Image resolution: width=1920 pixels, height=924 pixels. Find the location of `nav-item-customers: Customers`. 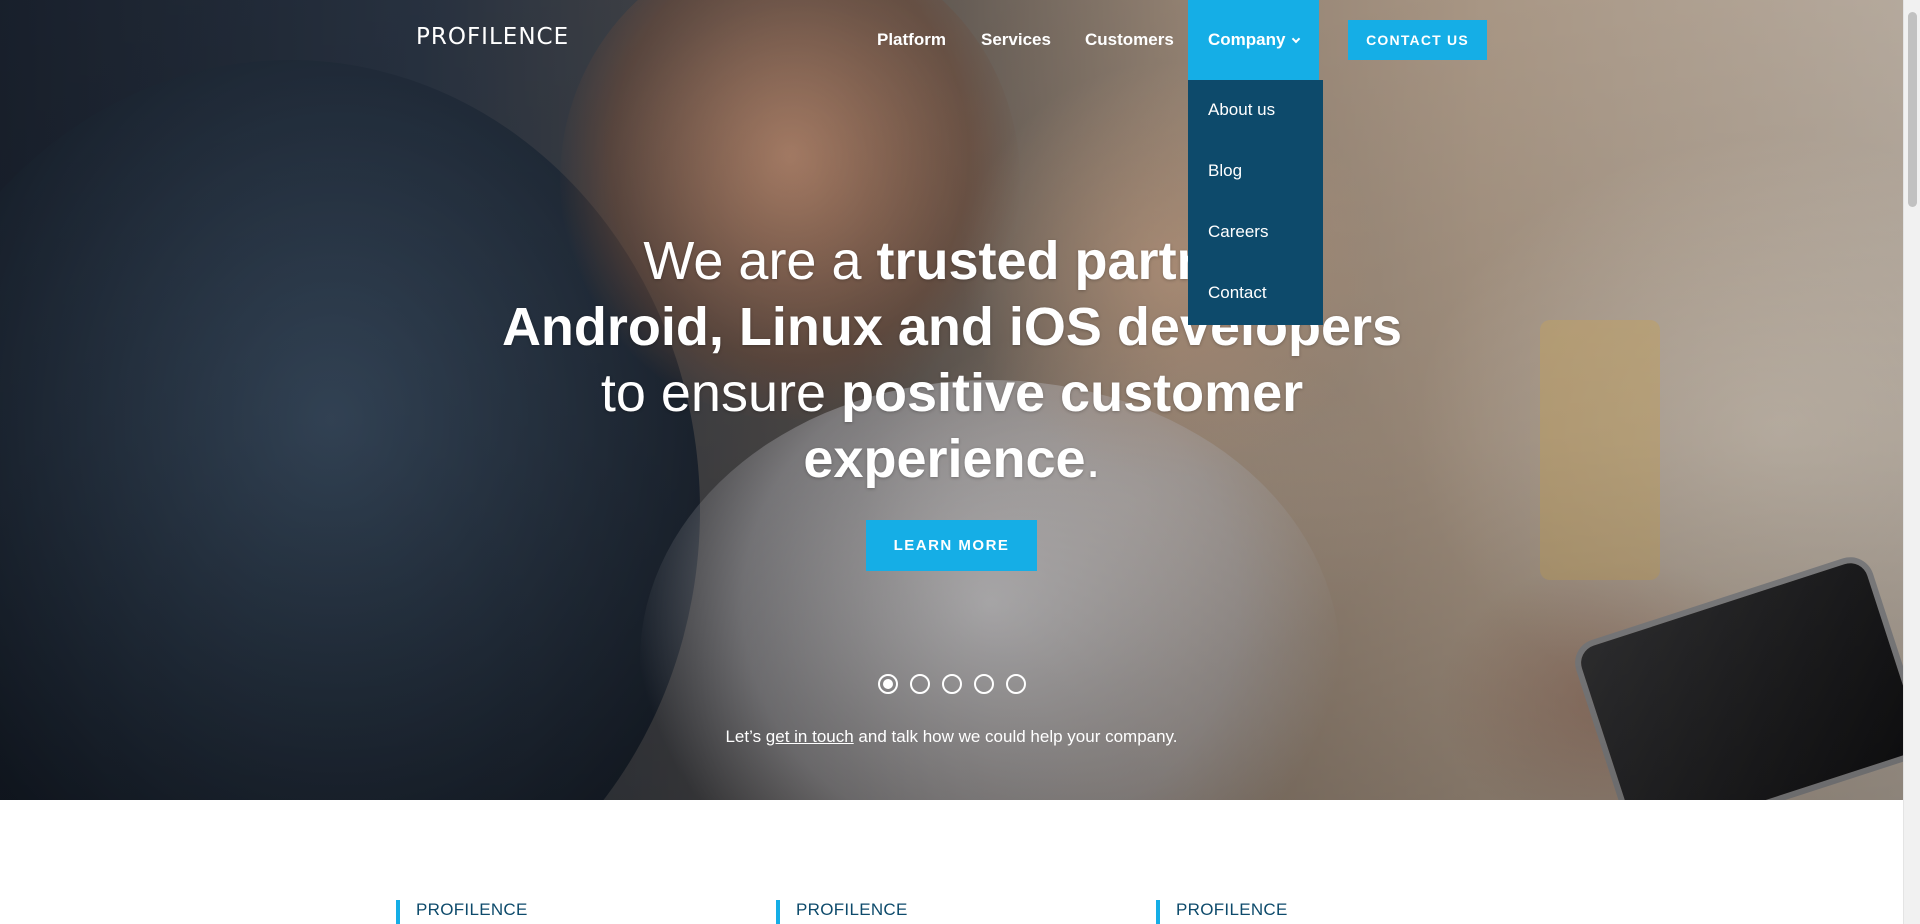

nav-item-customers: Customers is located at coordinates (1129, 40).